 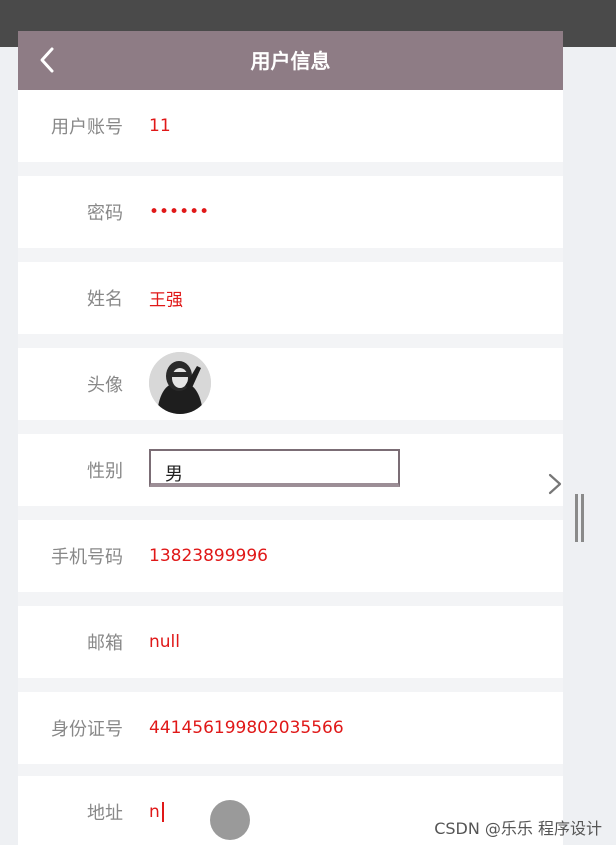 I want to click on id-card-row: 身份证号 441456199802035566, so click(x=290, y=728).